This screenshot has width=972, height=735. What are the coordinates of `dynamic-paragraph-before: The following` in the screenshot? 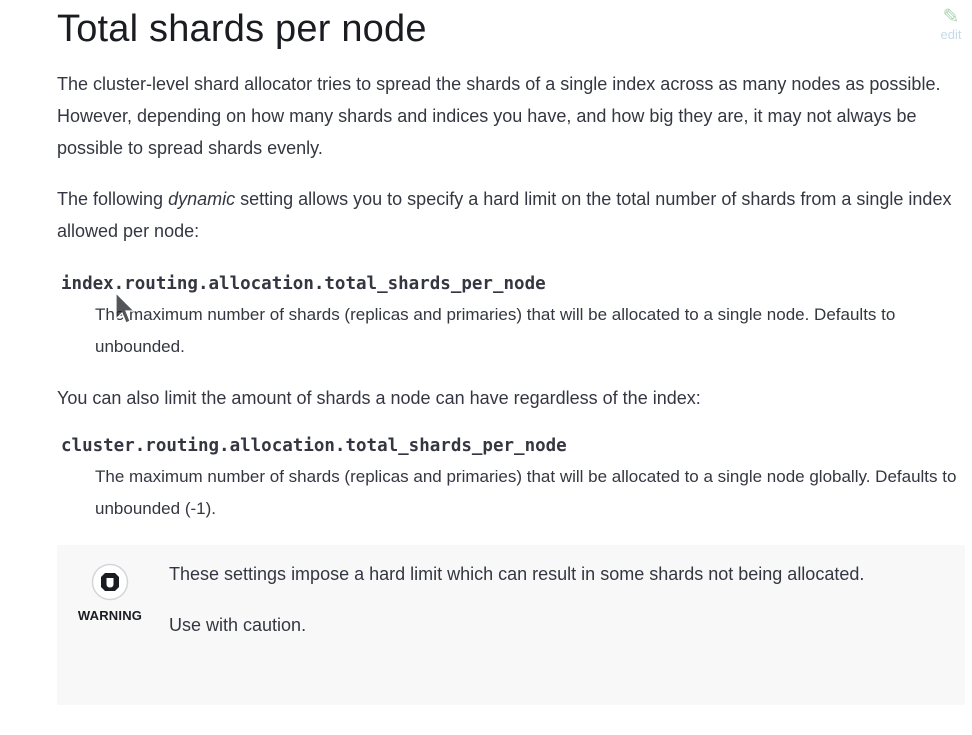 It's located at (113, 199).